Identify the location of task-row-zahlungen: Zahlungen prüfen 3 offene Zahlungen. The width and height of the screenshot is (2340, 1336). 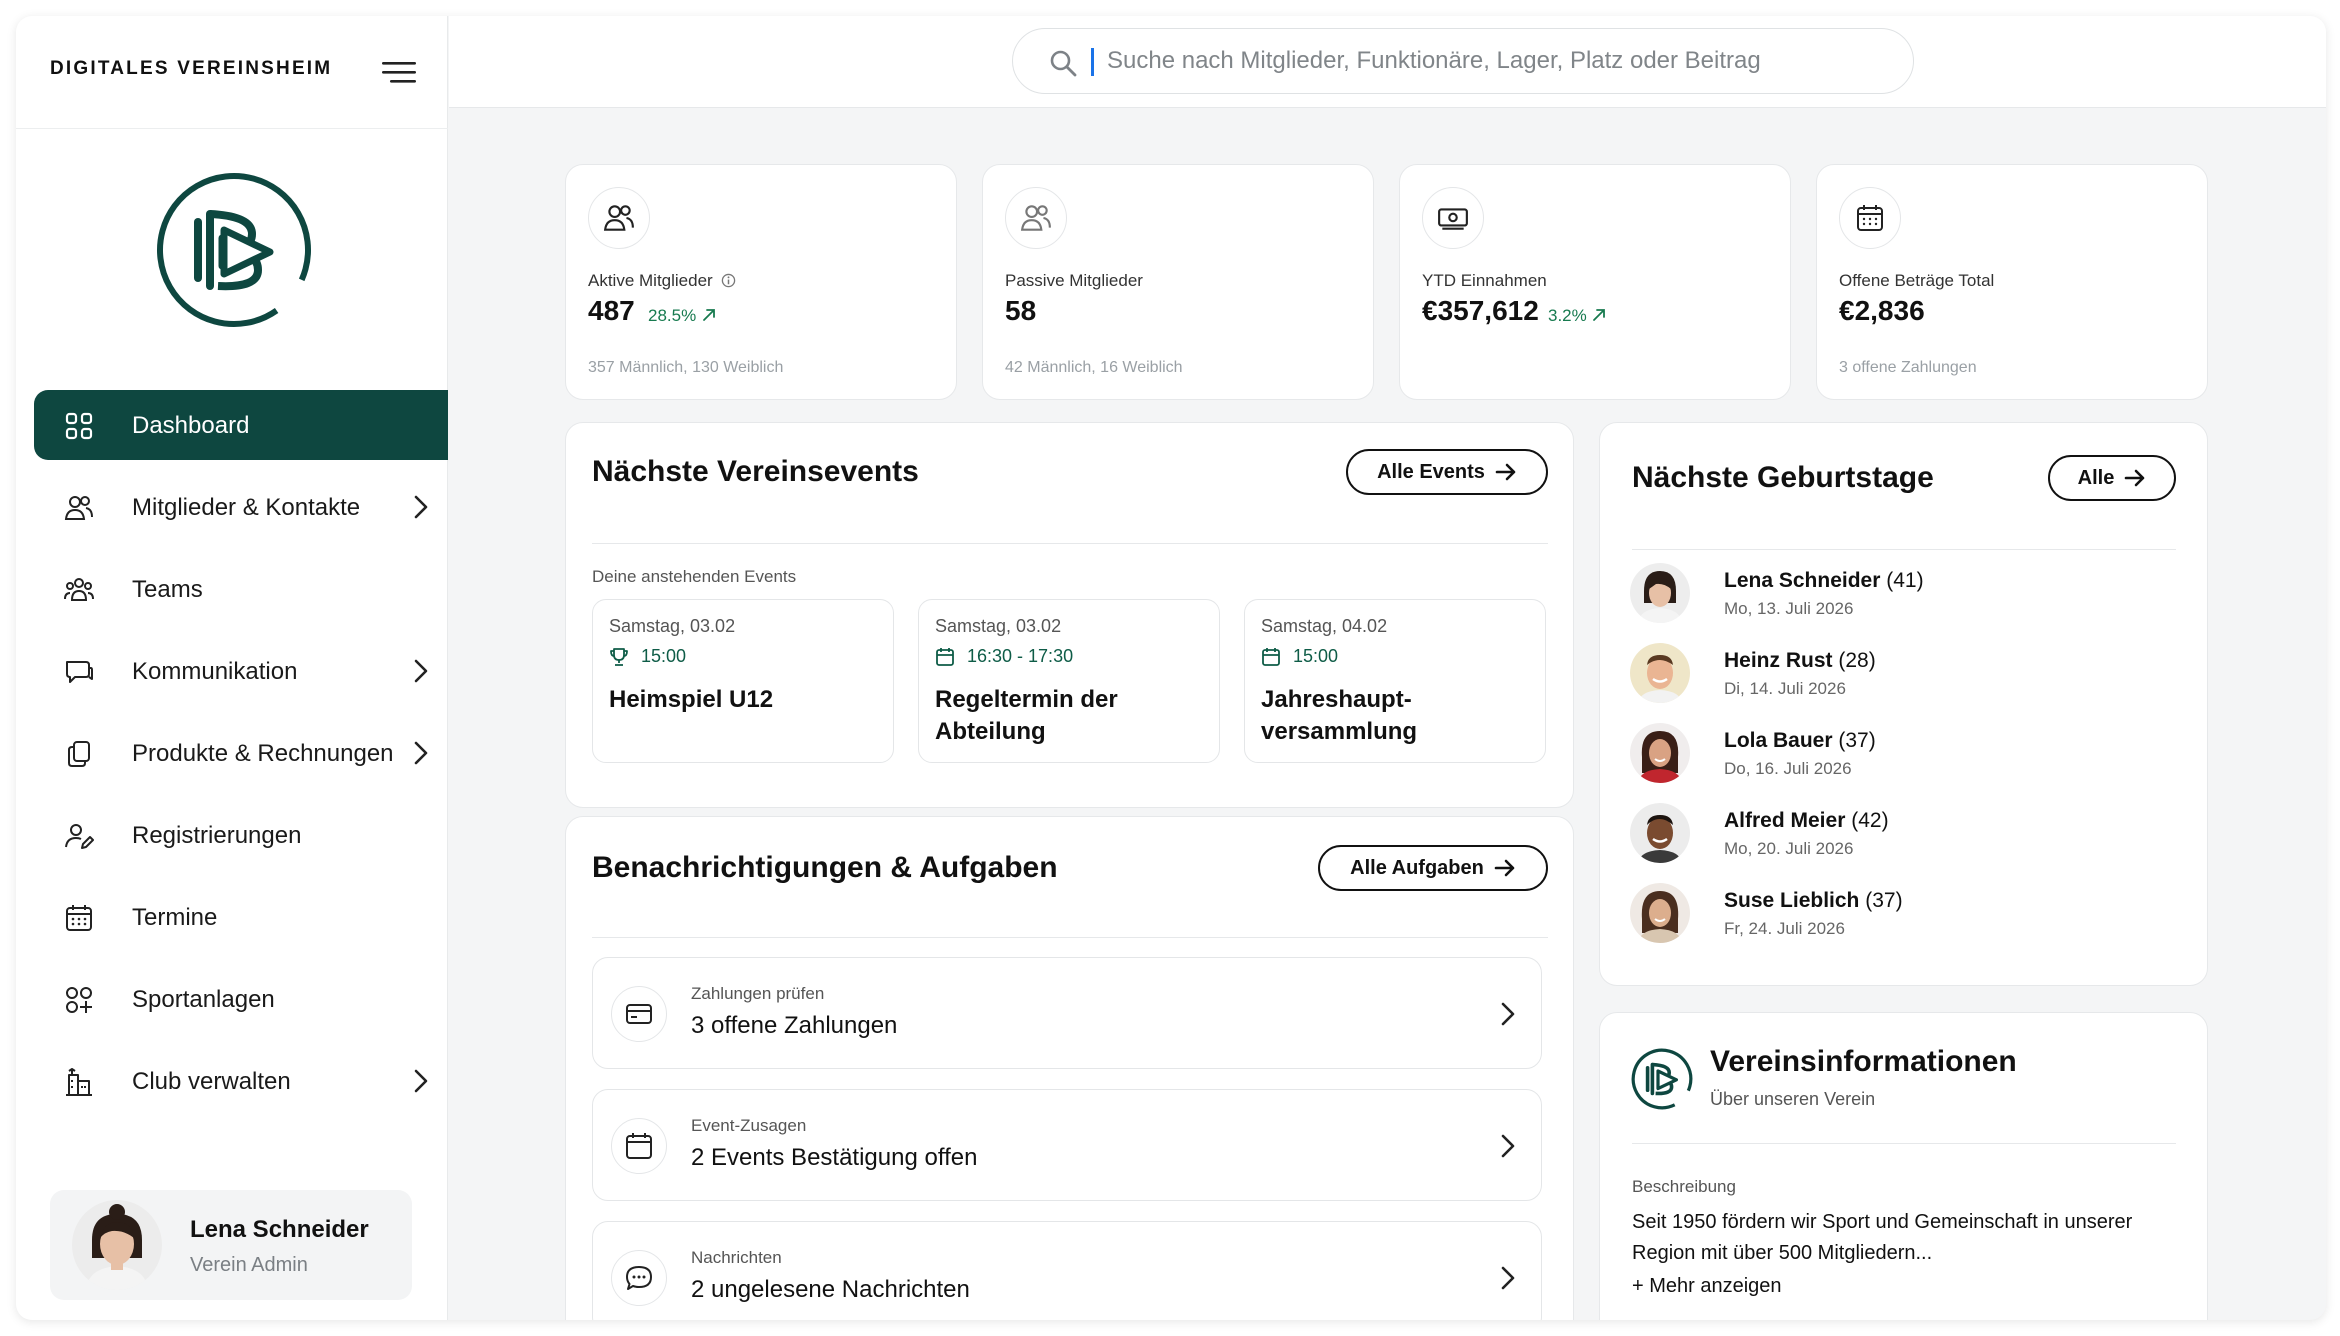
(1067, 1013).